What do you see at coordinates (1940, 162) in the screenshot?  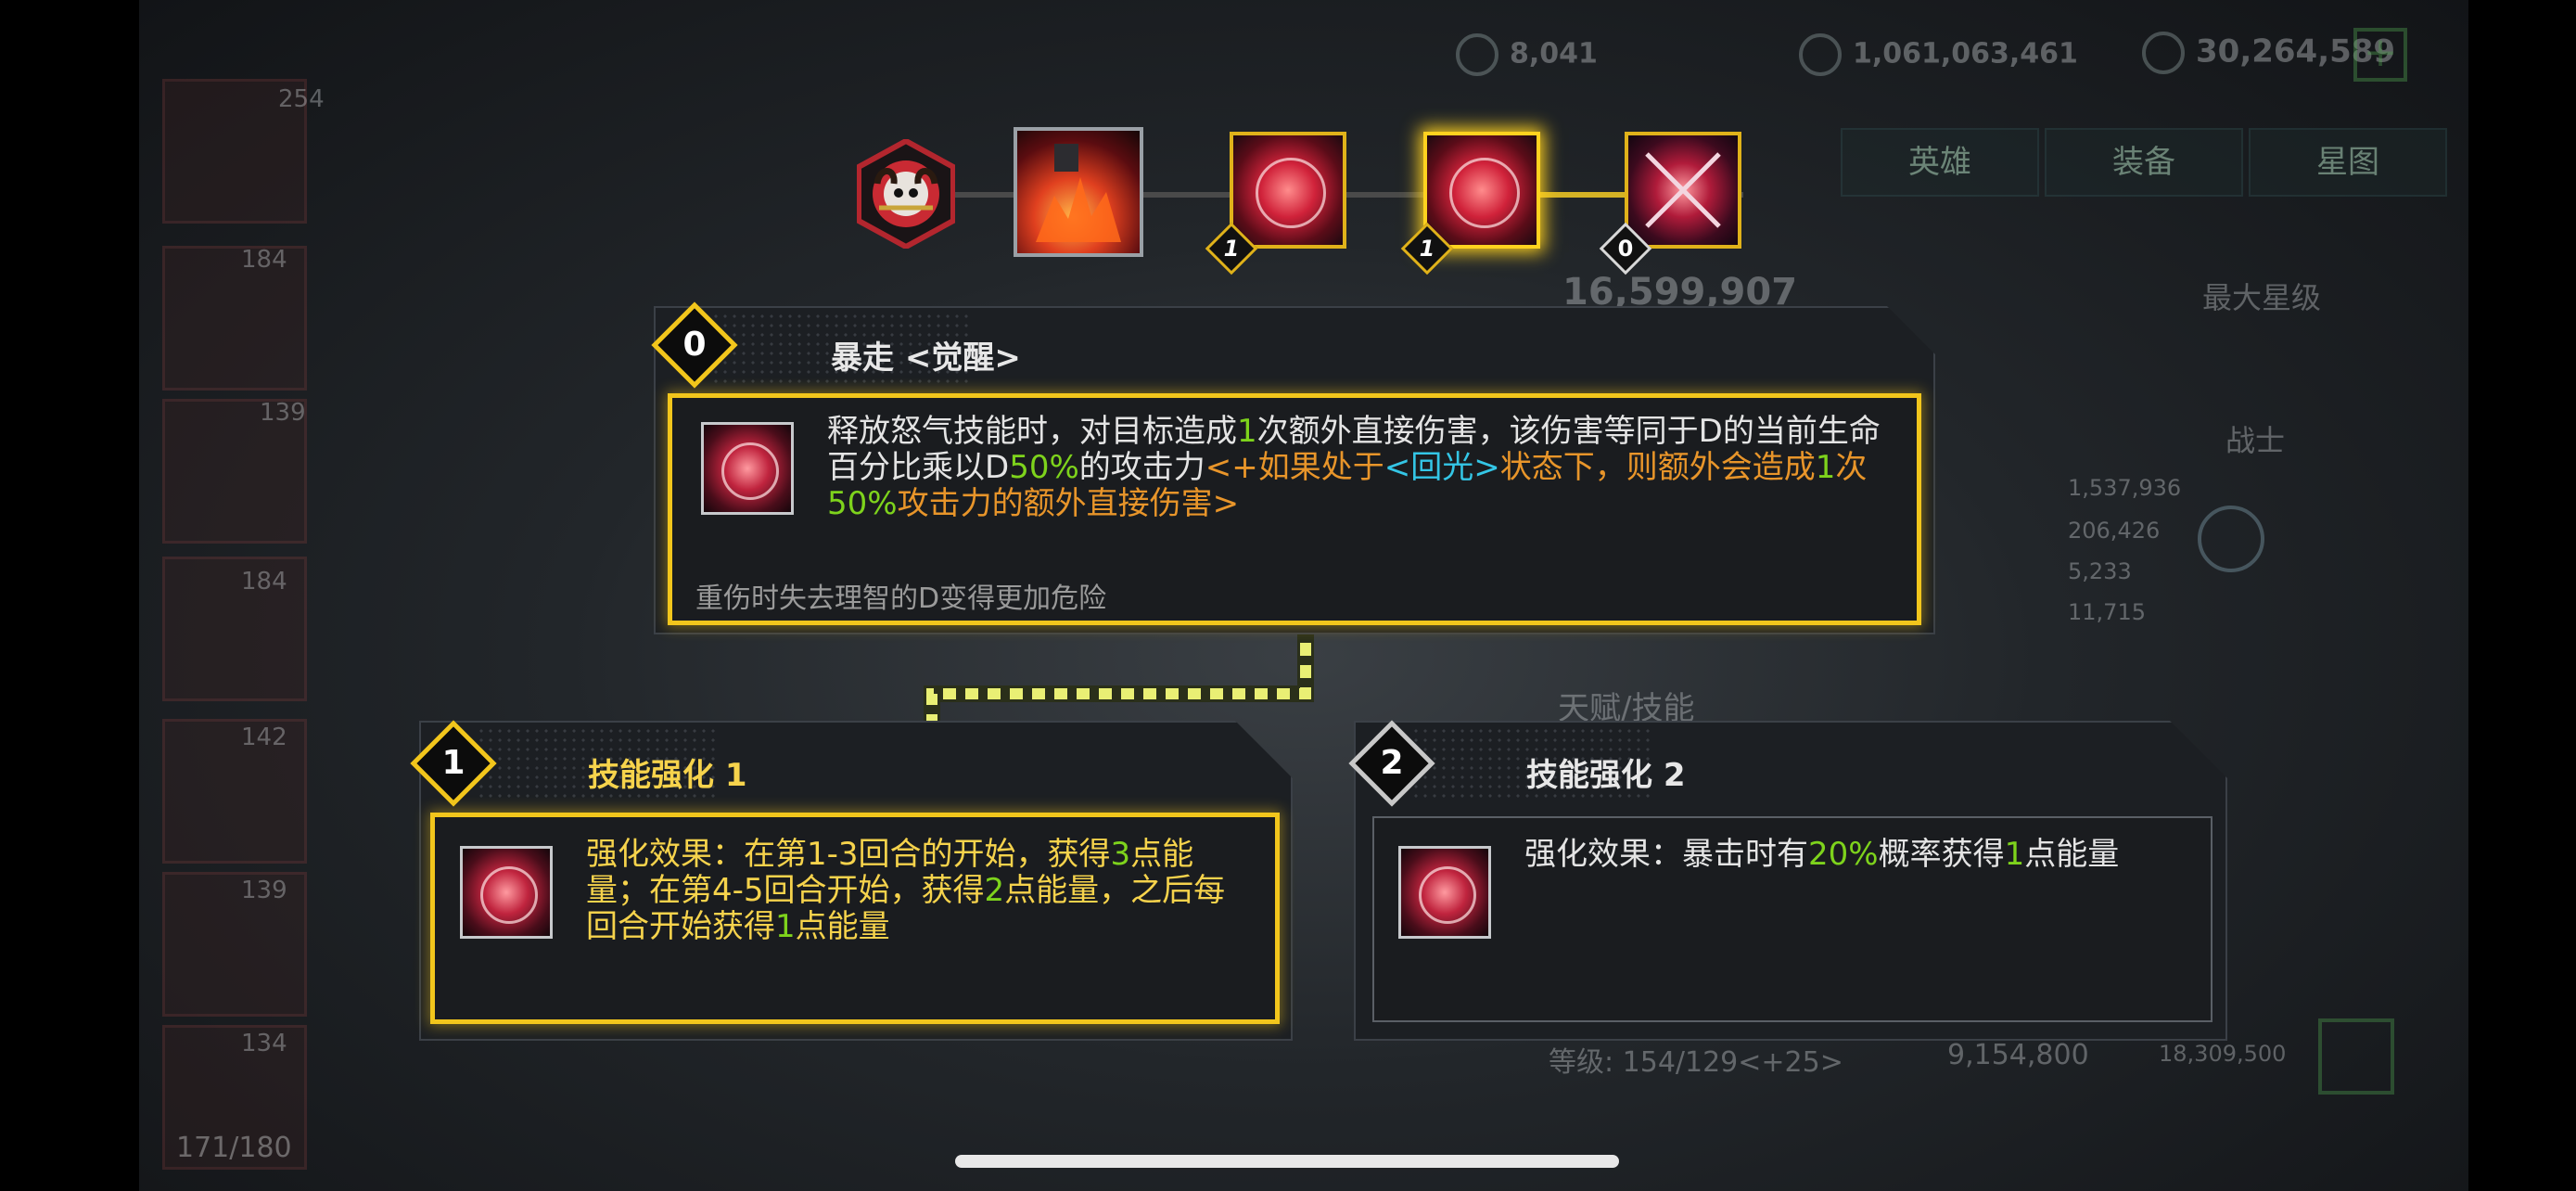 I see `tab-hero: 英雄` at bounding box center [1940, 162].